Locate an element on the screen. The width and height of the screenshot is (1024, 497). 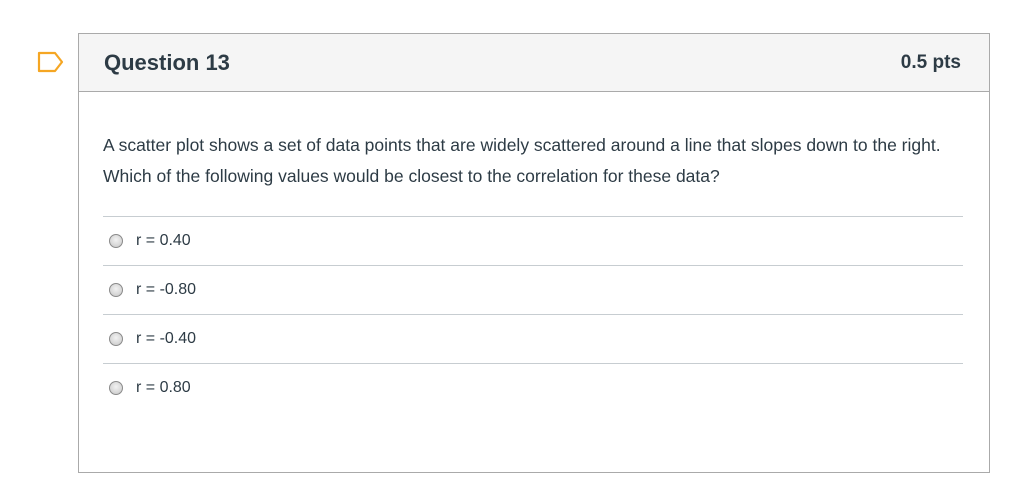
flag-bookmark-icon is located at coordinates (50, 62).